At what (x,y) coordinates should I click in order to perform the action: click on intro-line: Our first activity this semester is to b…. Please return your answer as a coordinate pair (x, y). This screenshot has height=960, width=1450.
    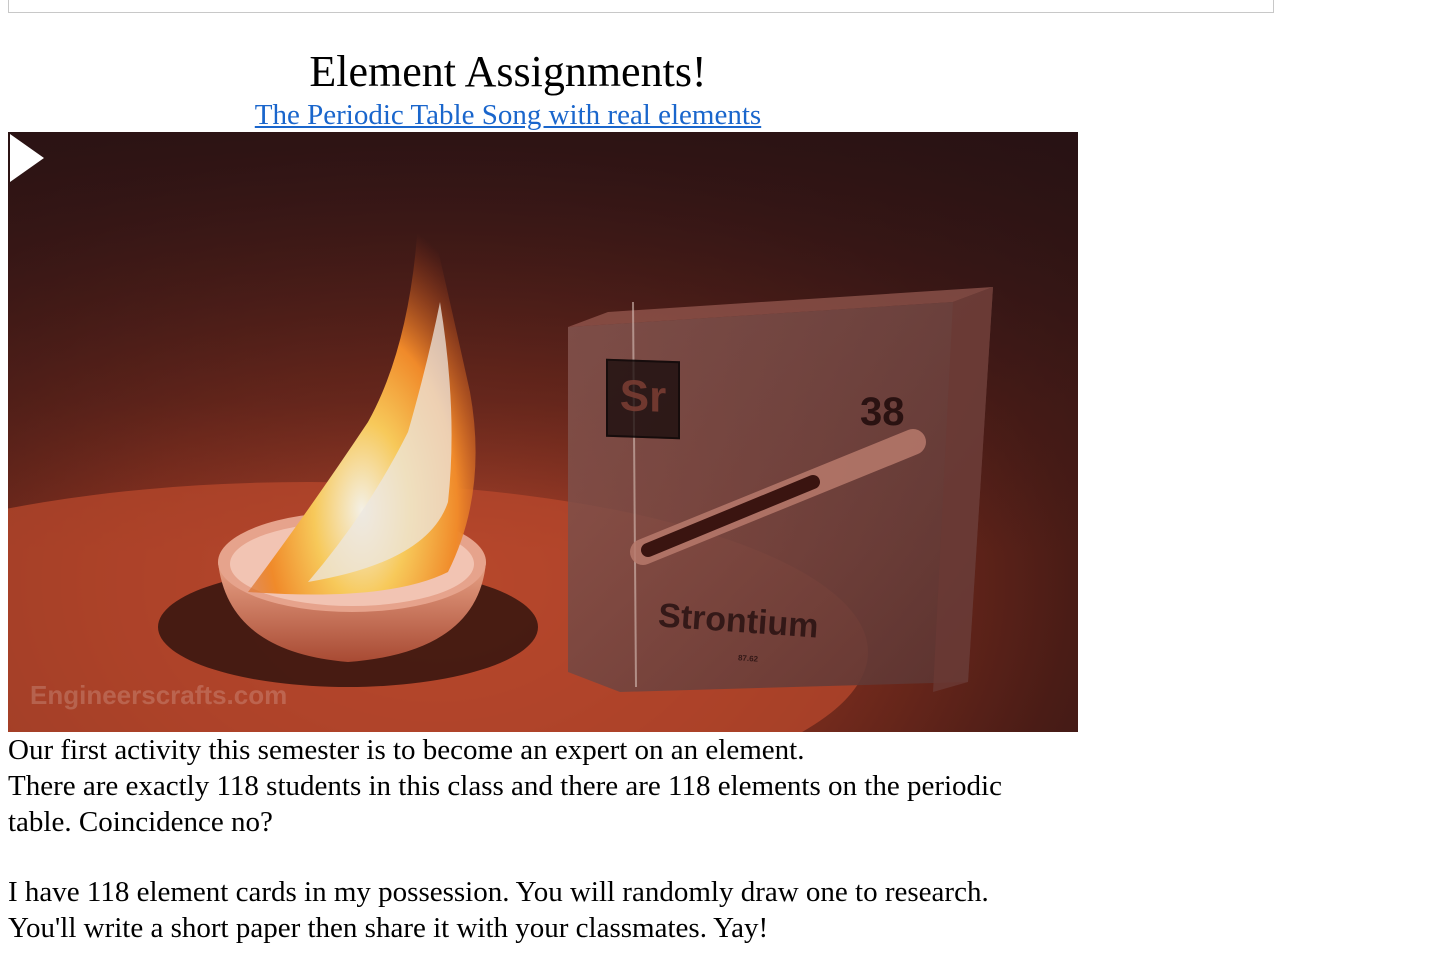
    Looking at the image, I should click on (406, 750).